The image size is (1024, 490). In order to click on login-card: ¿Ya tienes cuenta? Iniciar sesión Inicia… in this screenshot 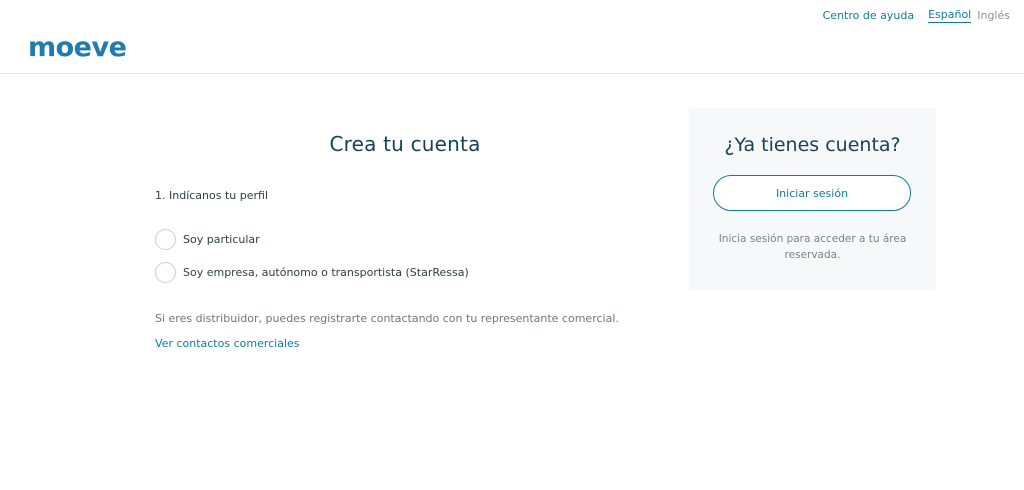, I will do `click(812, 199)`.